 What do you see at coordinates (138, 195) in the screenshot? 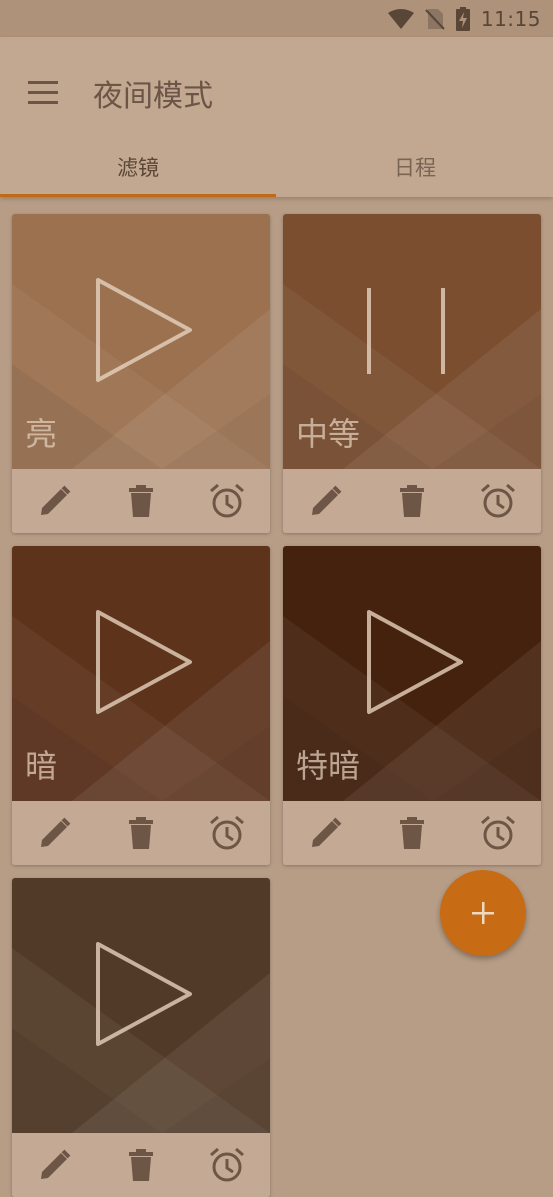
I see `tab-indicator` at bounding box center [138, 195].